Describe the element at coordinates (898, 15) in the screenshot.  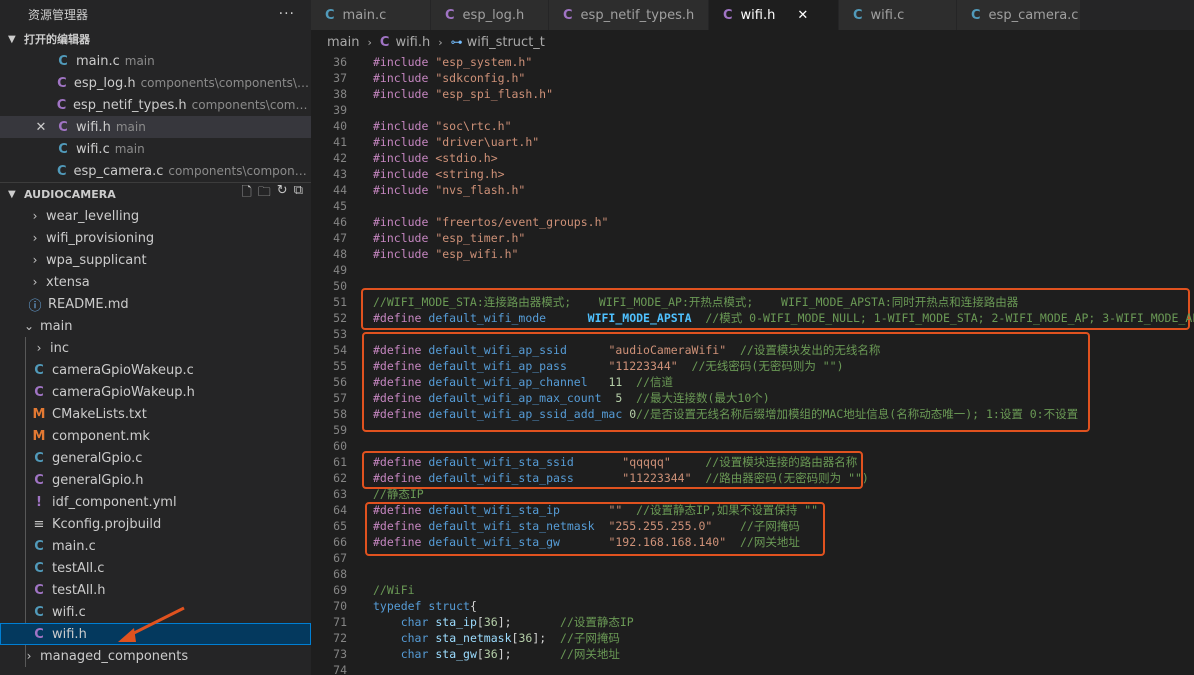
I see `tab-wifi-c: Cwifi.c` at that location.